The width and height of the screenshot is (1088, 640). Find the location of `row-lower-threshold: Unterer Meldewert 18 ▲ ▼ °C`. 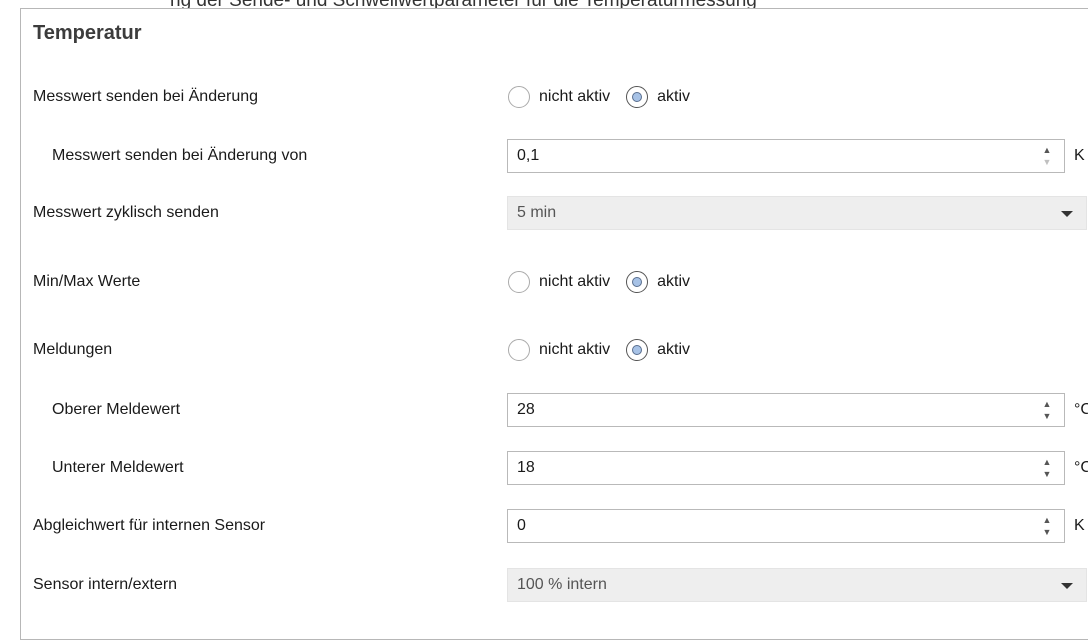

row-lower-threshold: Unterer Meldewert 18 ▲ ▼ °C is located at coordinates (544, 468).